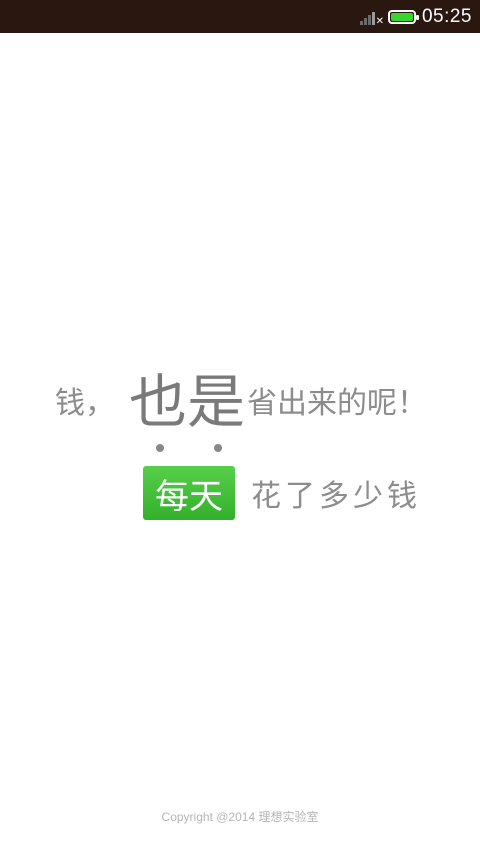 This screenshot has height=854, width=480. What do you see at coordinates (371, 18) in the screenshot?
I see `signal-icon: ✕` at bounding box center [371, 18].